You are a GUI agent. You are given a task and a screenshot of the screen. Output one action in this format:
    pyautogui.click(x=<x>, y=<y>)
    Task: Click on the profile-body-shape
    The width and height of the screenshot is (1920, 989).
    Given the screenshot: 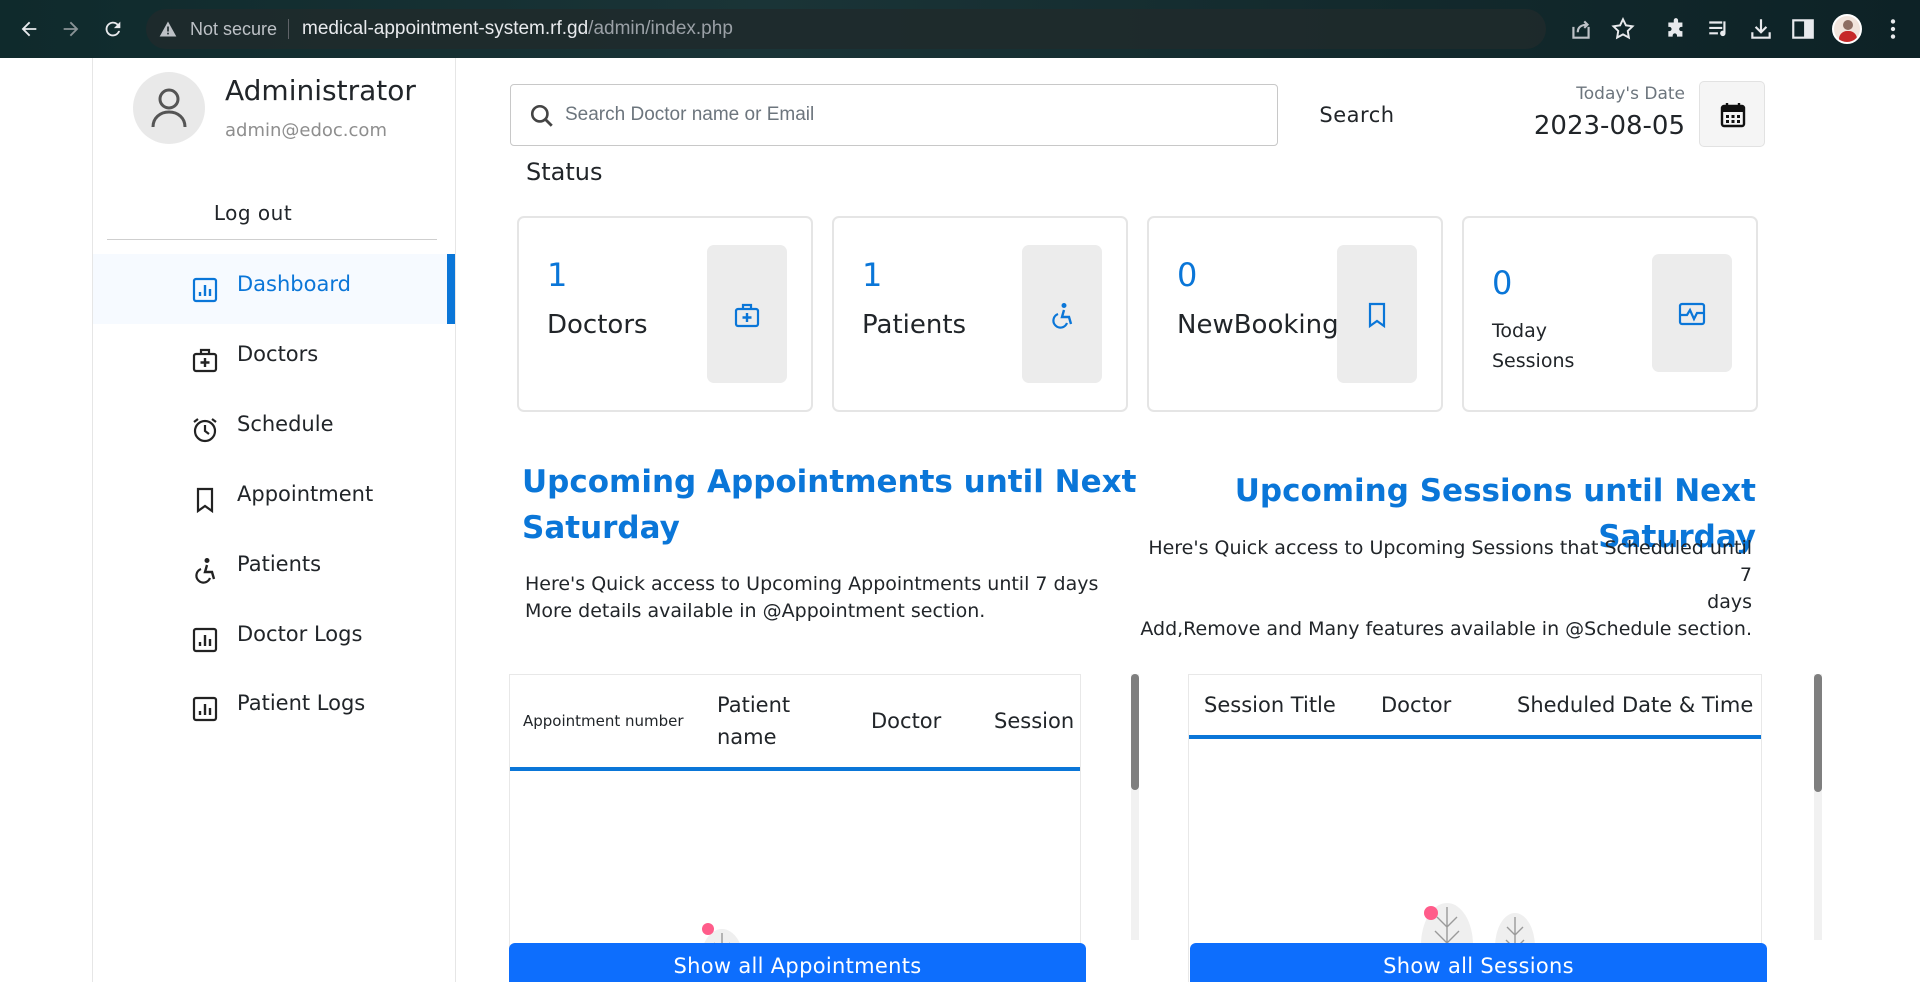 What is the action you would take?
    pyautogui.click(x=1848, y=36)
    